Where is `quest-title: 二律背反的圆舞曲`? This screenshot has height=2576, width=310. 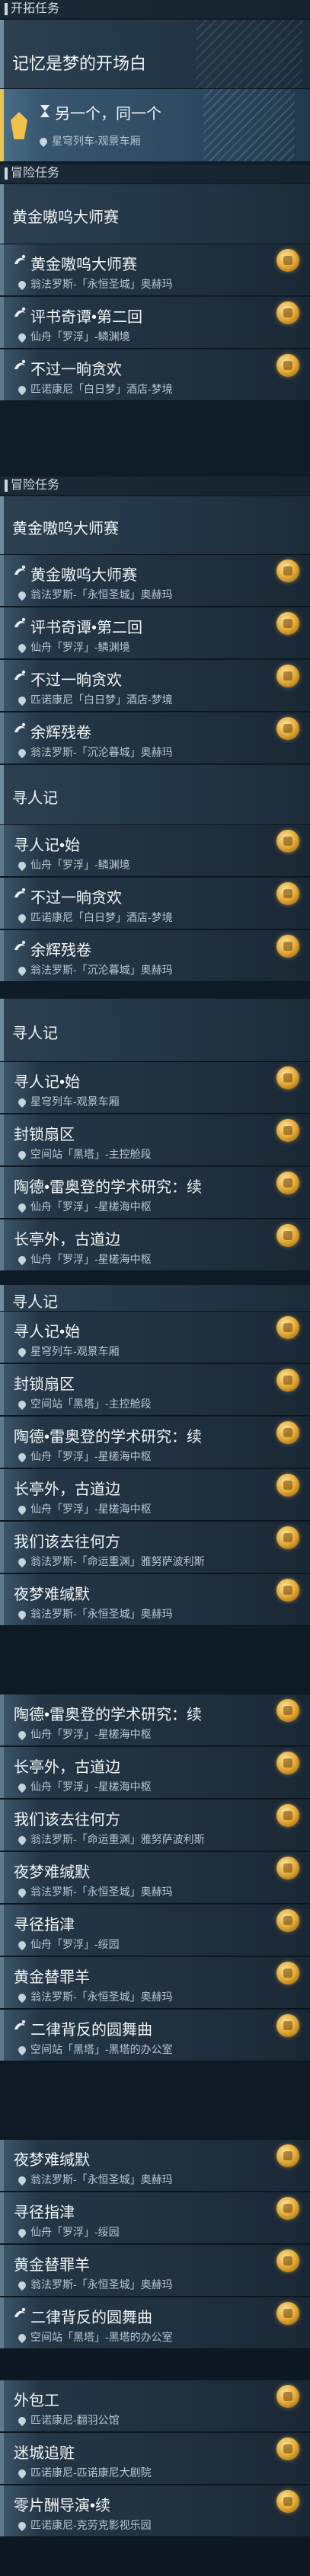 quest-title: 二律背反的圆舞曲 is located at coordinates (91, 2031).